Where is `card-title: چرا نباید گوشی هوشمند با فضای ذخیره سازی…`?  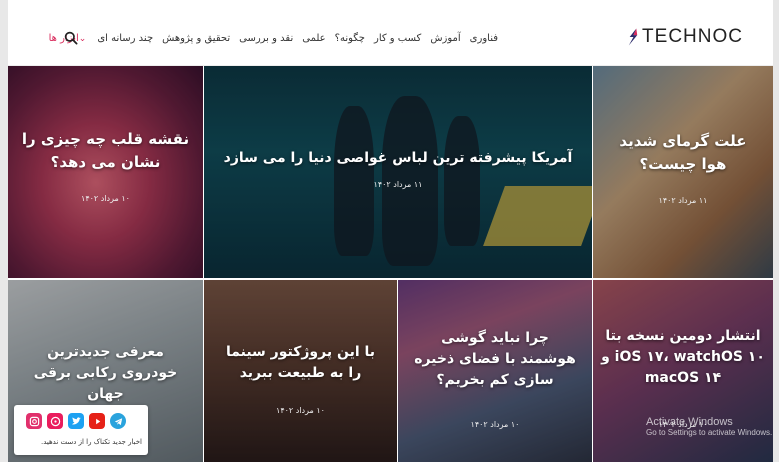
card-title: چرا نباید گوشی هوشمند با فضای ذخیره سازی… is located at coordinates (495, 359).